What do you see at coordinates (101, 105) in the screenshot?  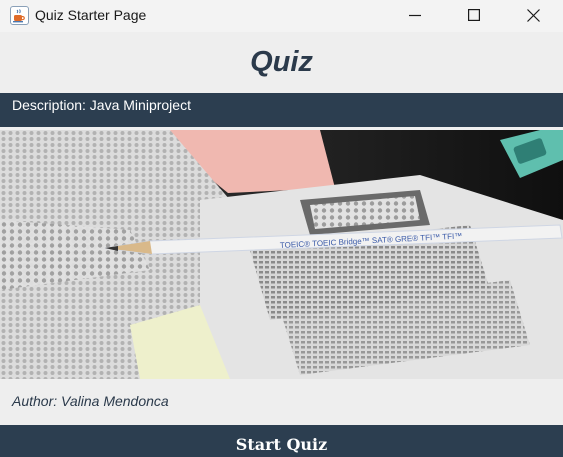 I see `description-text: Description: Java Miniproject` at bounding box center [101, 105].